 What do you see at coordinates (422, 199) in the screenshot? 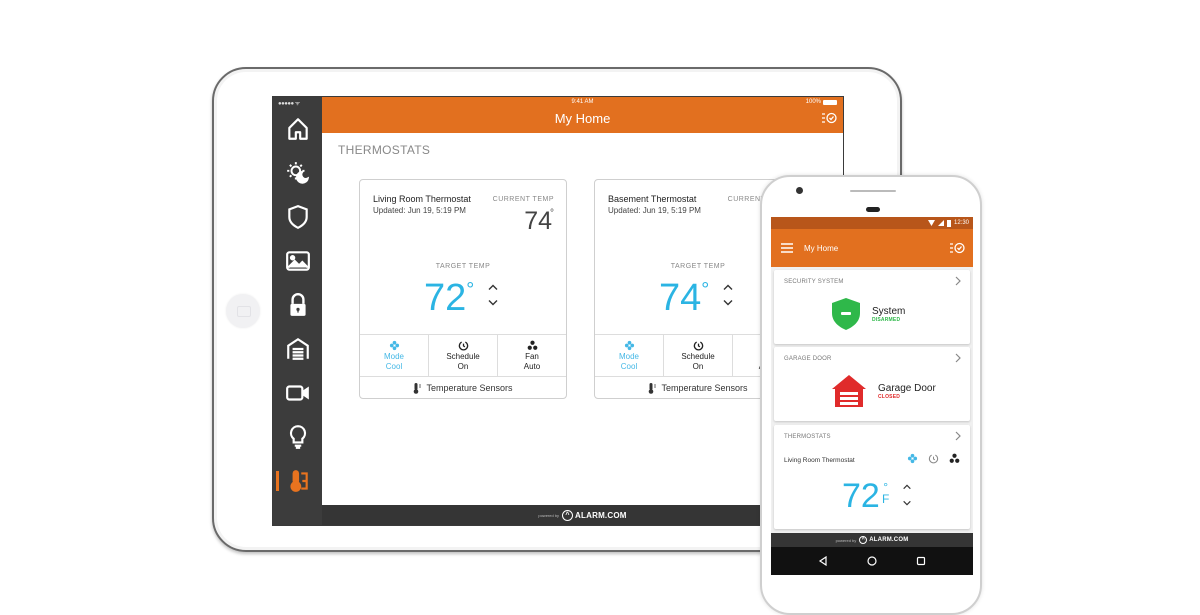
I see `thermostat-name: Living Room Thermostat` at bounding box center [422, 199].